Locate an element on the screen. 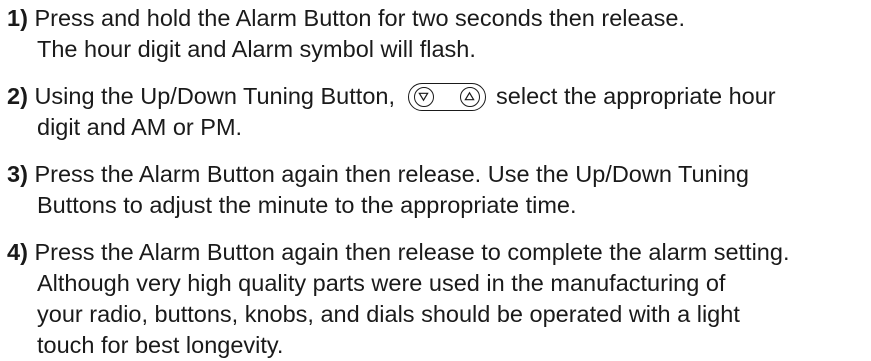  step-3-number: 3) is located at coordinates (17, 174).